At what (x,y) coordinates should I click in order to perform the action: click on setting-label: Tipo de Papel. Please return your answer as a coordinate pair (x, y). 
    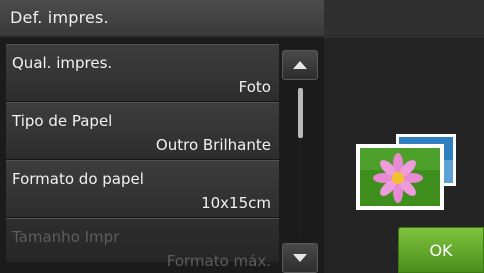
    Looking at the image, I should click on (62, 121).